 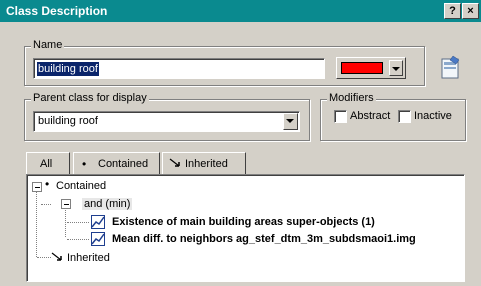 I want to click on class-icon-button, so click(x=450, y=68).